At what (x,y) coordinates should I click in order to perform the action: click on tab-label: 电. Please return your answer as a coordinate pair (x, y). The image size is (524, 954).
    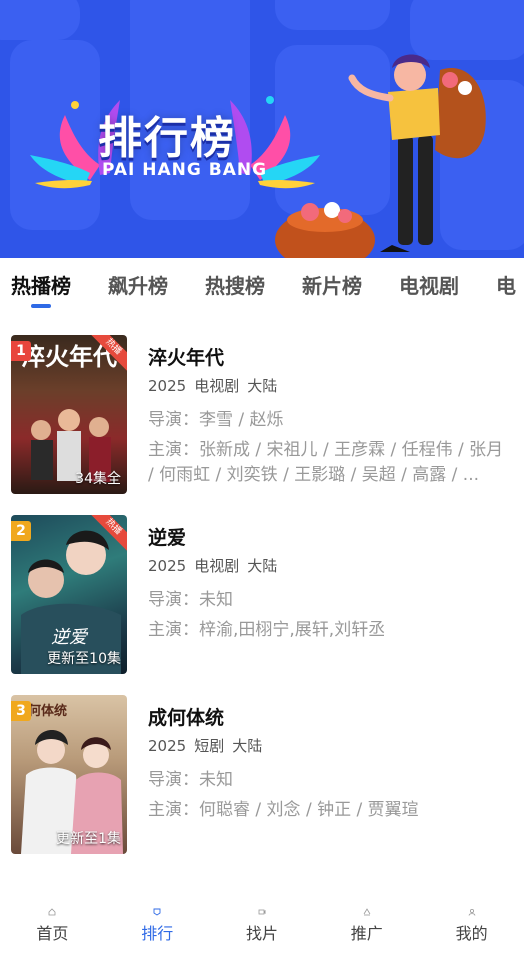
    Looking at the image, I should click on (506, 286).